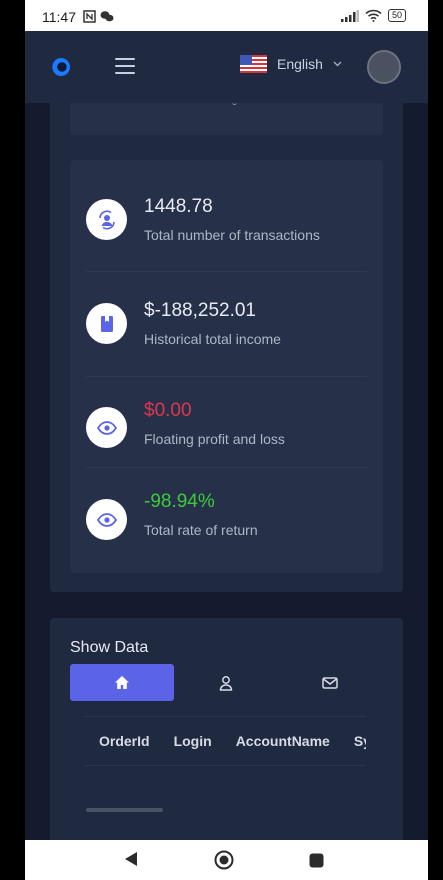 The height and width of the screenshot is (880, 443). What do you see at coordinates (300, 64) in the screenshot?
I see `language-label: English` at bounding box center [300, 64].